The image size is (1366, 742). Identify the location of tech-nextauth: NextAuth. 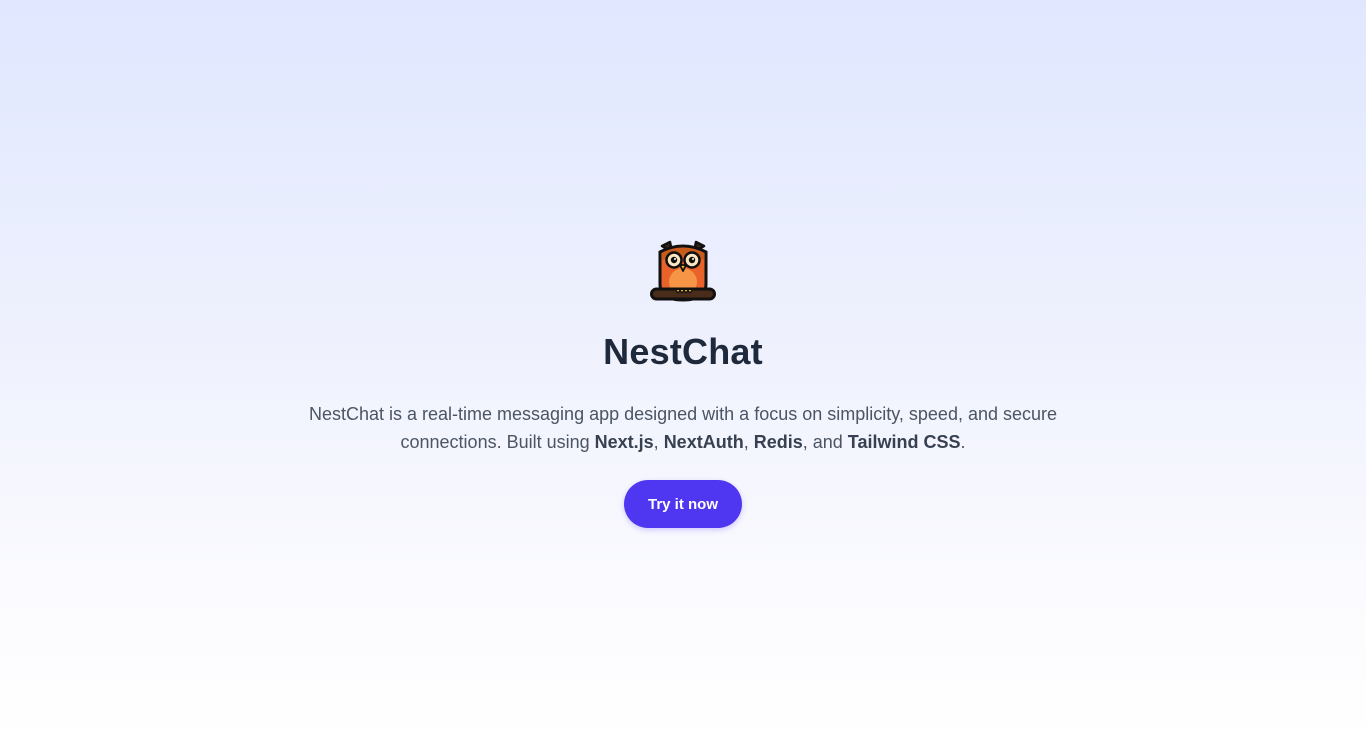
(703, 442).